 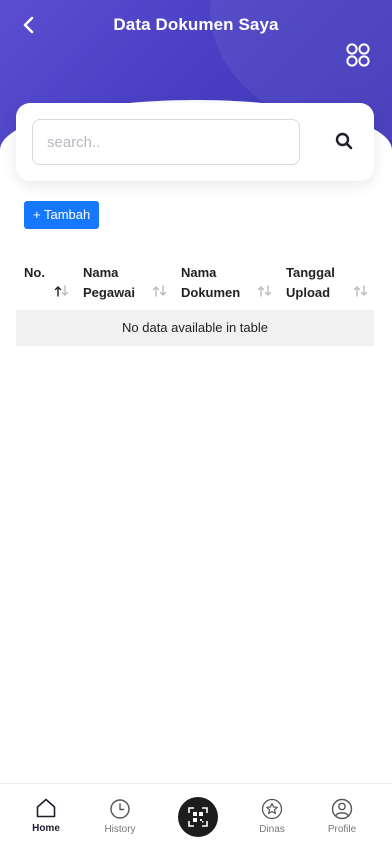 I want to click on column-header-nama-dokumen: Nama Dokumen, so click(x=210, y=283).